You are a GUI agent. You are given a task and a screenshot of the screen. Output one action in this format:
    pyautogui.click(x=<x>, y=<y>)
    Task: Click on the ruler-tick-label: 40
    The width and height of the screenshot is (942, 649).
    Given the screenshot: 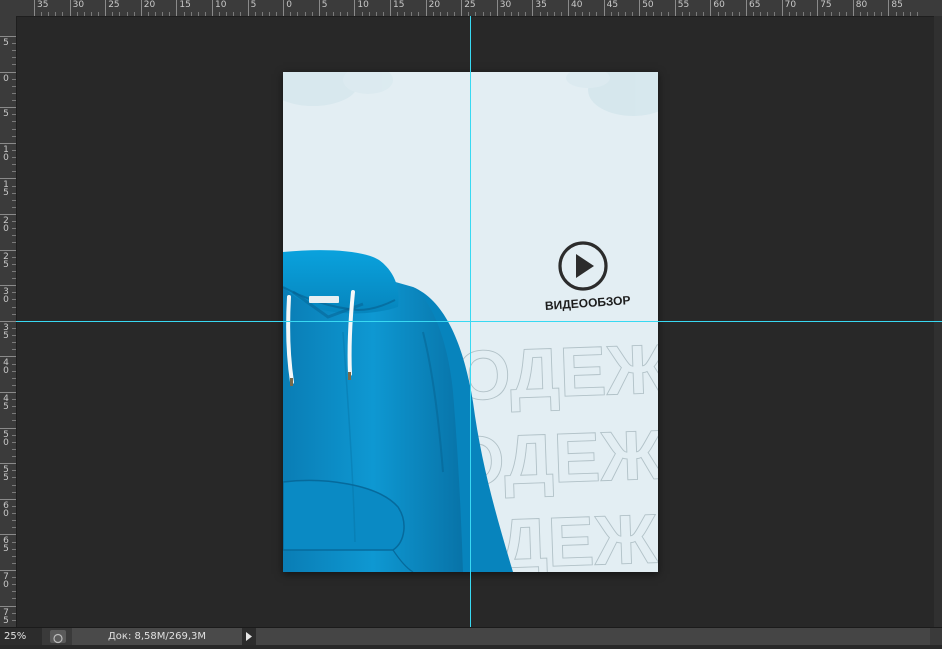 What is the action you would take?
    pyautogui.click(x=6, y=367)
    